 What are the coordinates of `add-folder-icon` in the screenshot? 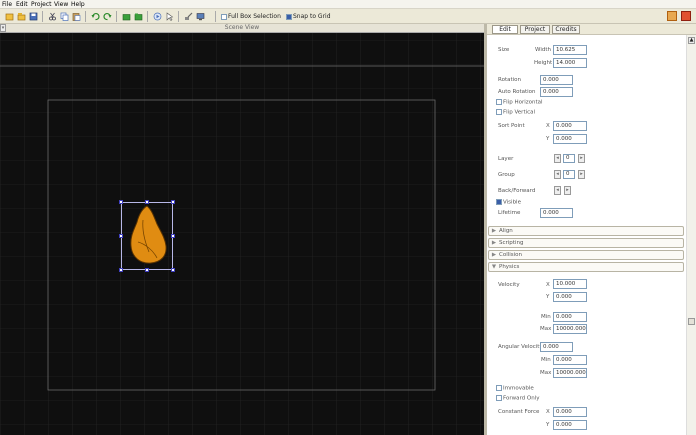 It's located at (126, 16).